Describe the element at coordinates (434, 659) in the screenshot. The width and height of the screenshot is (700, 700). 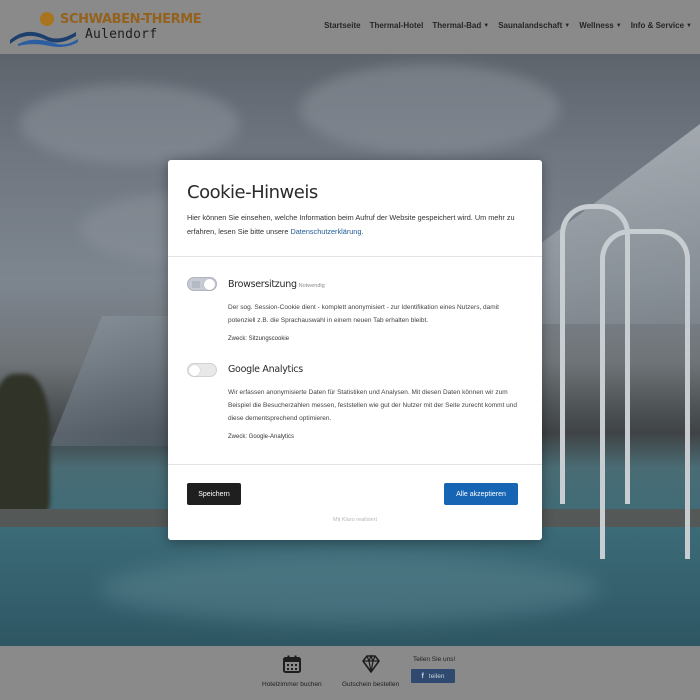
I see `share-title: Teilen Sie uns!` at that location.